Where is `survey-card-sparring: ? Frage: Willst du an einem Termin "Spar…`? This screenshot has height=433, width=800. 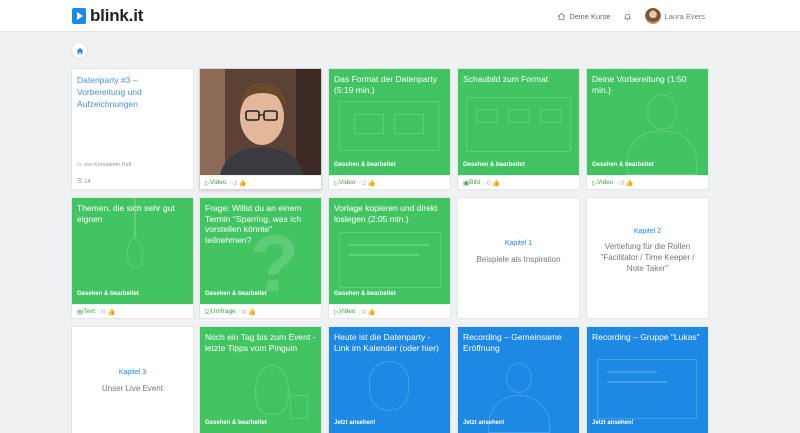 survey-card-sparring: ? Frage: Willst du an einem Termin "Spar… is located at coordinates (260, 258).